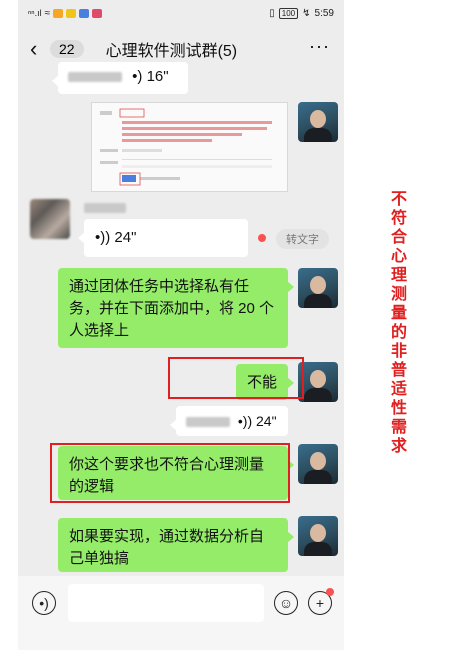 The width and height of the screenshot is (450, 650). I want to click on voice-message-top: •) 16", so click(120, 78).